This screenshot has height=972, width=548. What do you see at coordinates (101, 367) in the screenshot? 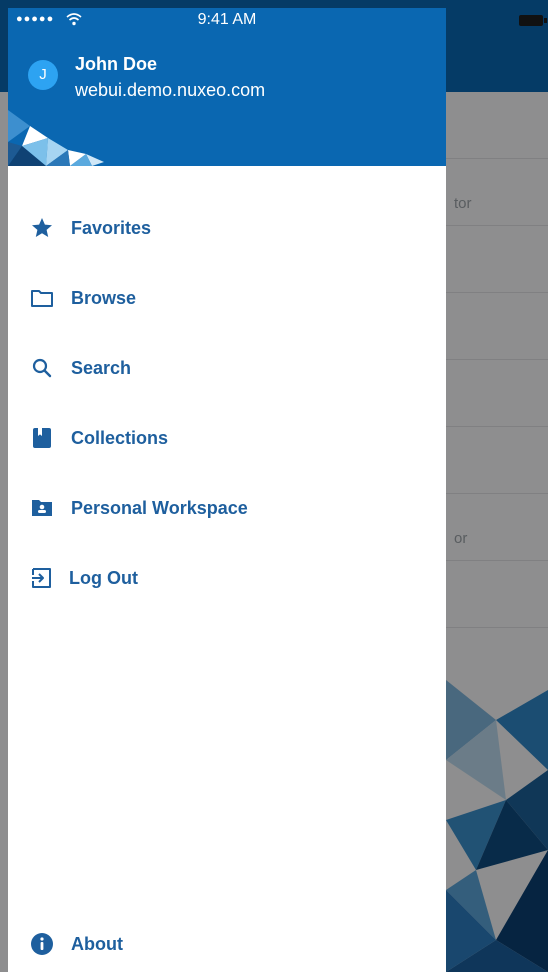
I see `menu-label: Search` at bounding box center [101, 367].